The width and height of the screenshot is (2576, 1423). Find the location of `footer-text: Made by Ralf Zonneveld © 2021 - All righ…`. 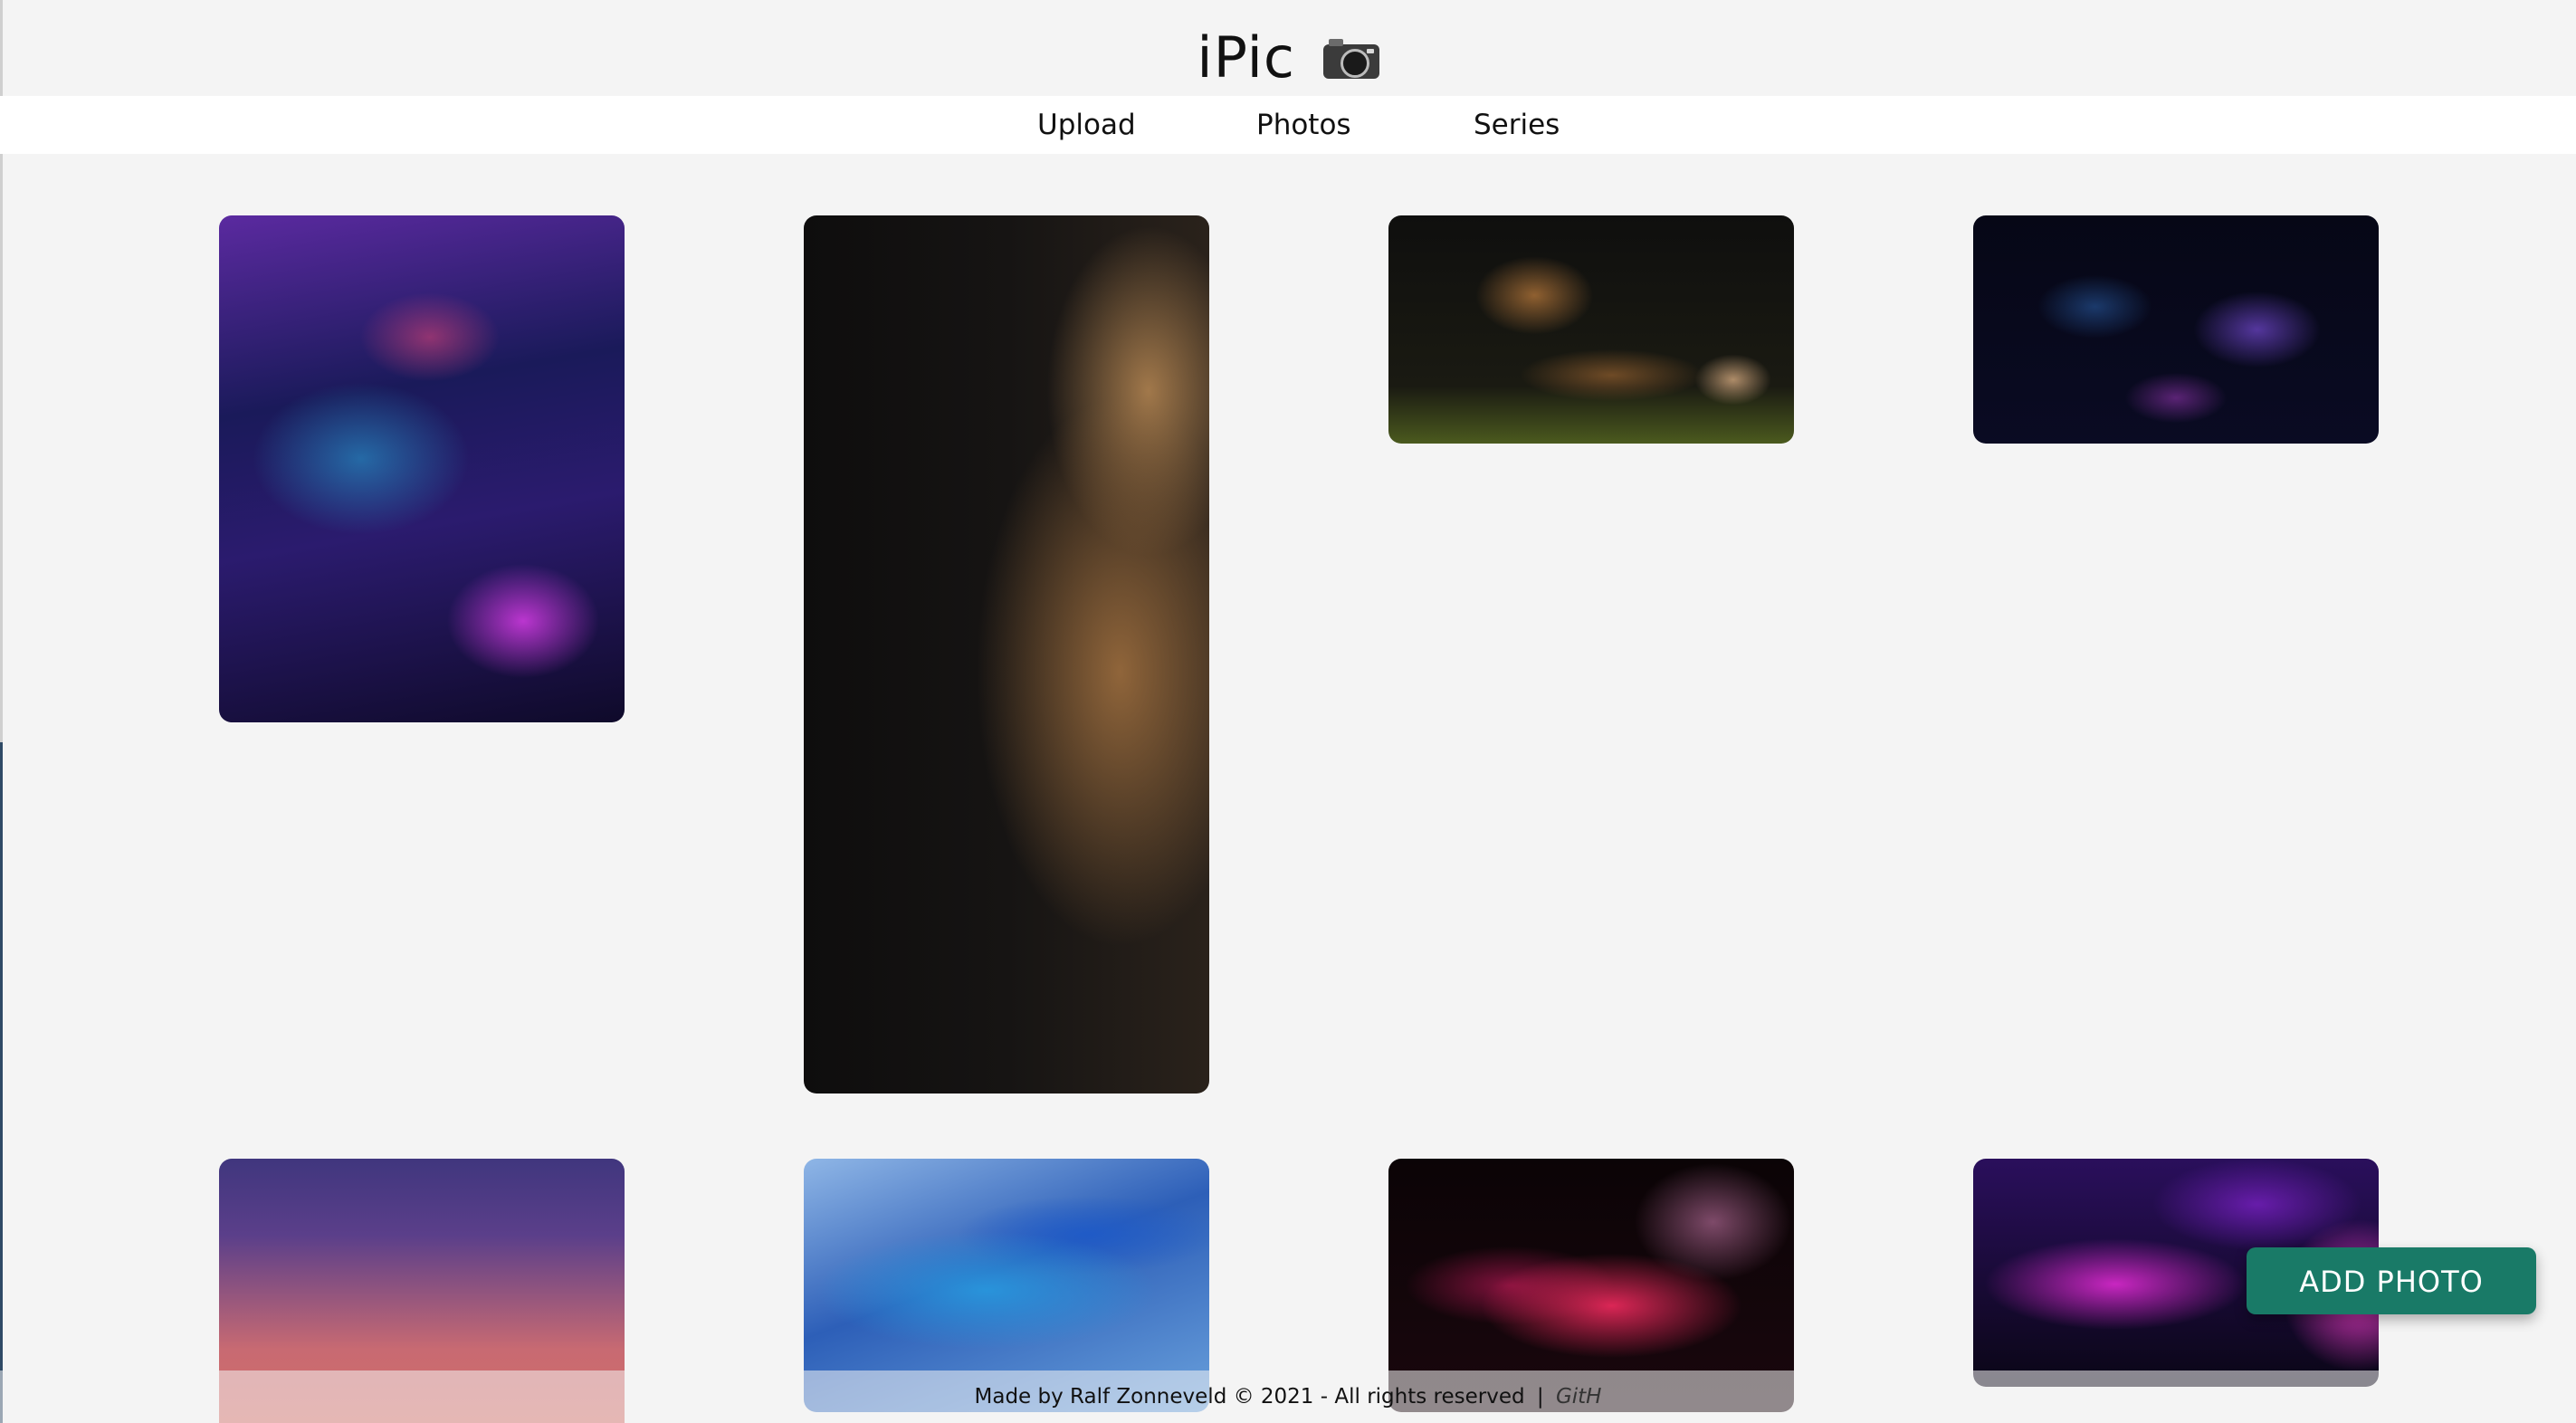

footer-text: Made by Ralf Zonneveld © 2021 - All righ… is located at coordinates (1249, 1397).